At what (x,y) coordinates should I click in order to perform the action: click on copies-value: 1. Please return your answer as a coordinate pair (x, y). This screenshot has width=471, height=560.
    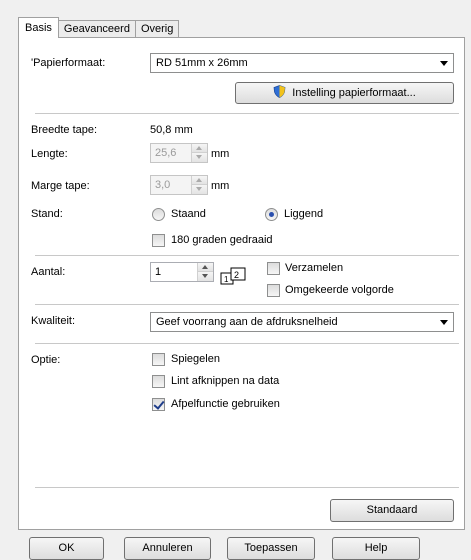
    Looking at the image, I should click on (158, 272).